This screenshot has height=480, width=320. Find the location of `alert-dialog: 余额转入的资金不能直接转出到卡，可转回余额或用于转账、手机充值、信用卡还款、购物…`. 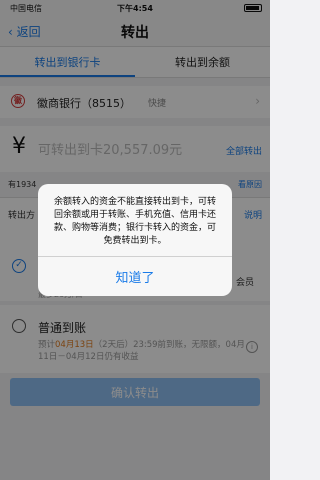

alert-dialog: 余额转入的资金不能直接转出到卡，可转回余额或用于转账、手机充值、信用卡还款、购物… is located at coordinates (135, 240).